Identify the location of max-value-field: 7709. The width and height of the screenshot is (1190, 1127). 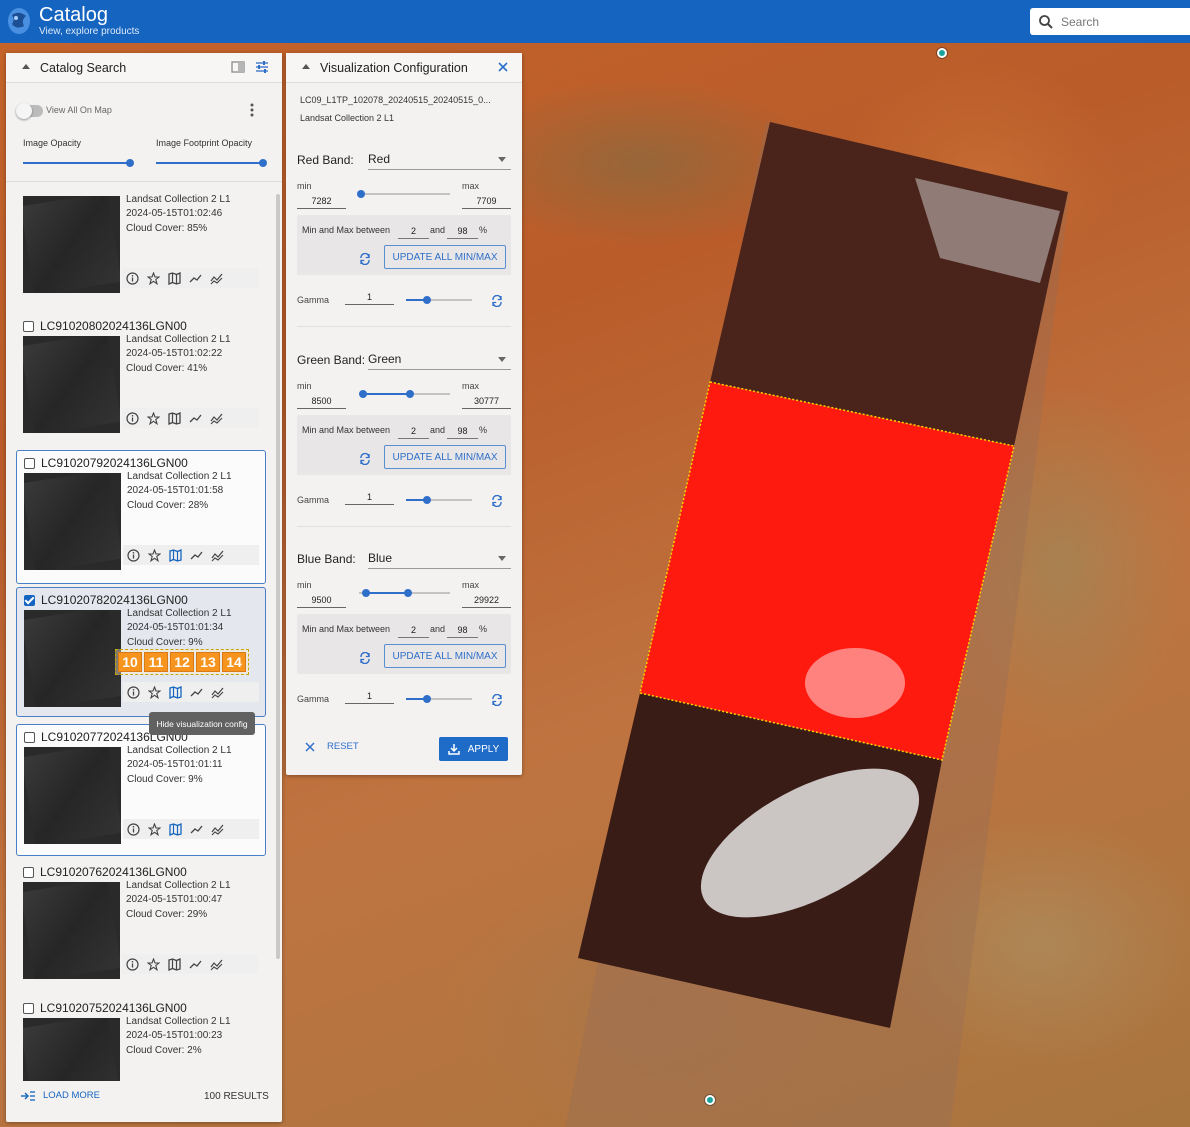
(486, 201).